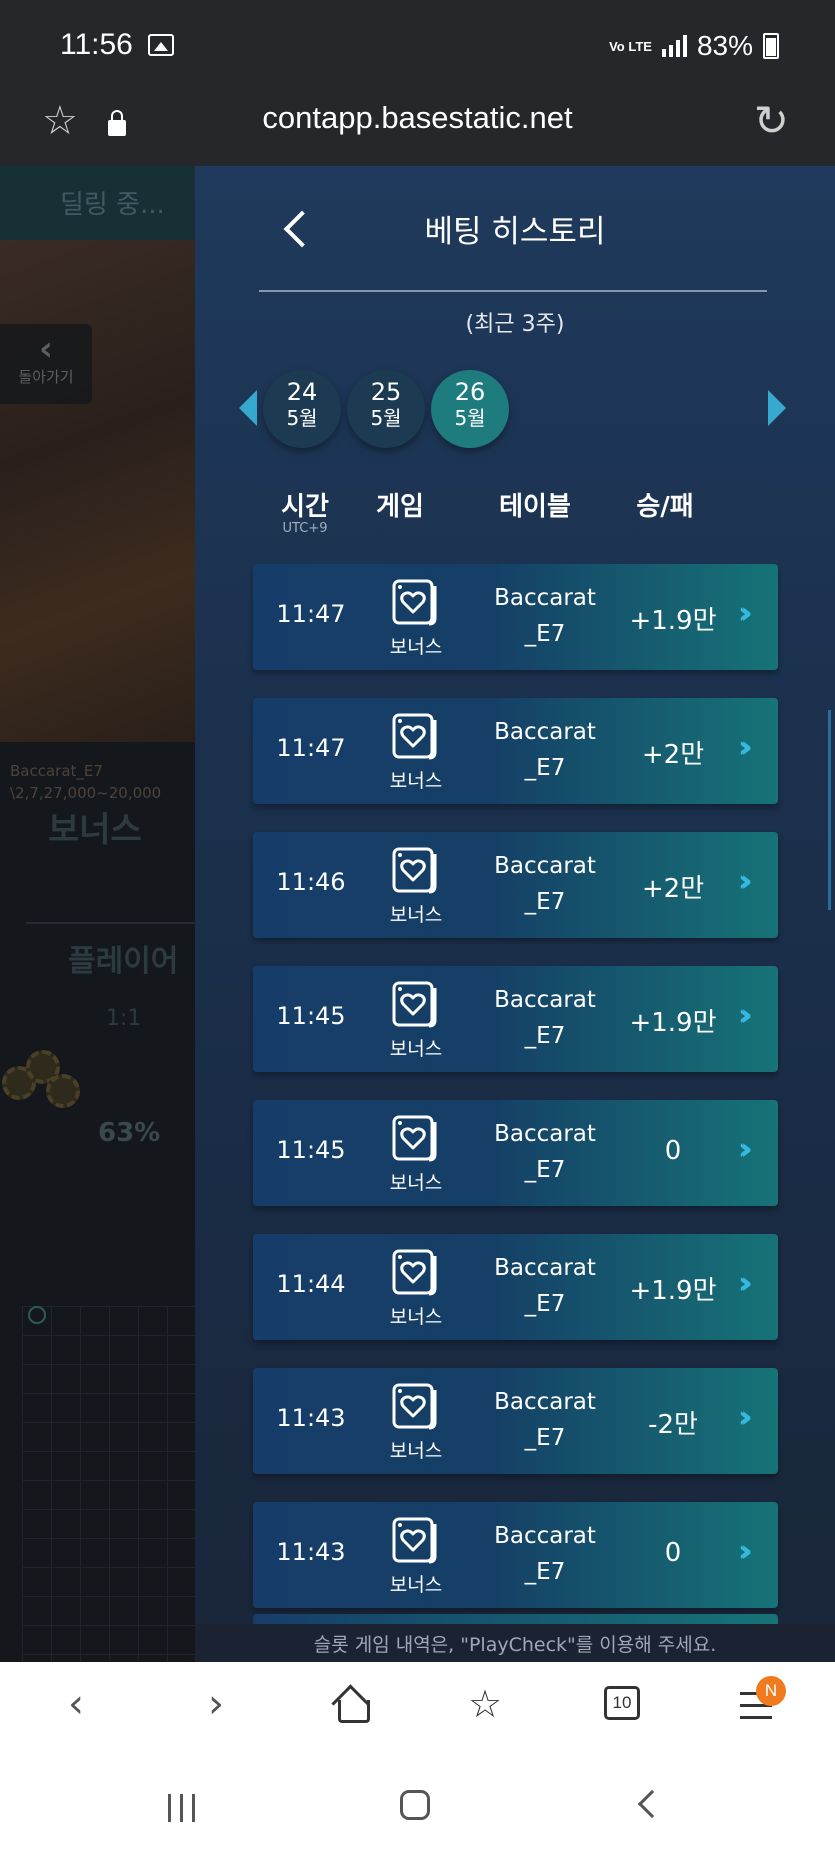 Image resolution: width=835 pixels, height=1856 pixels. What do you see at coordinates (352, 1704) in the screenshot?
I see `home-icon` at bounding box center [352, 1704].